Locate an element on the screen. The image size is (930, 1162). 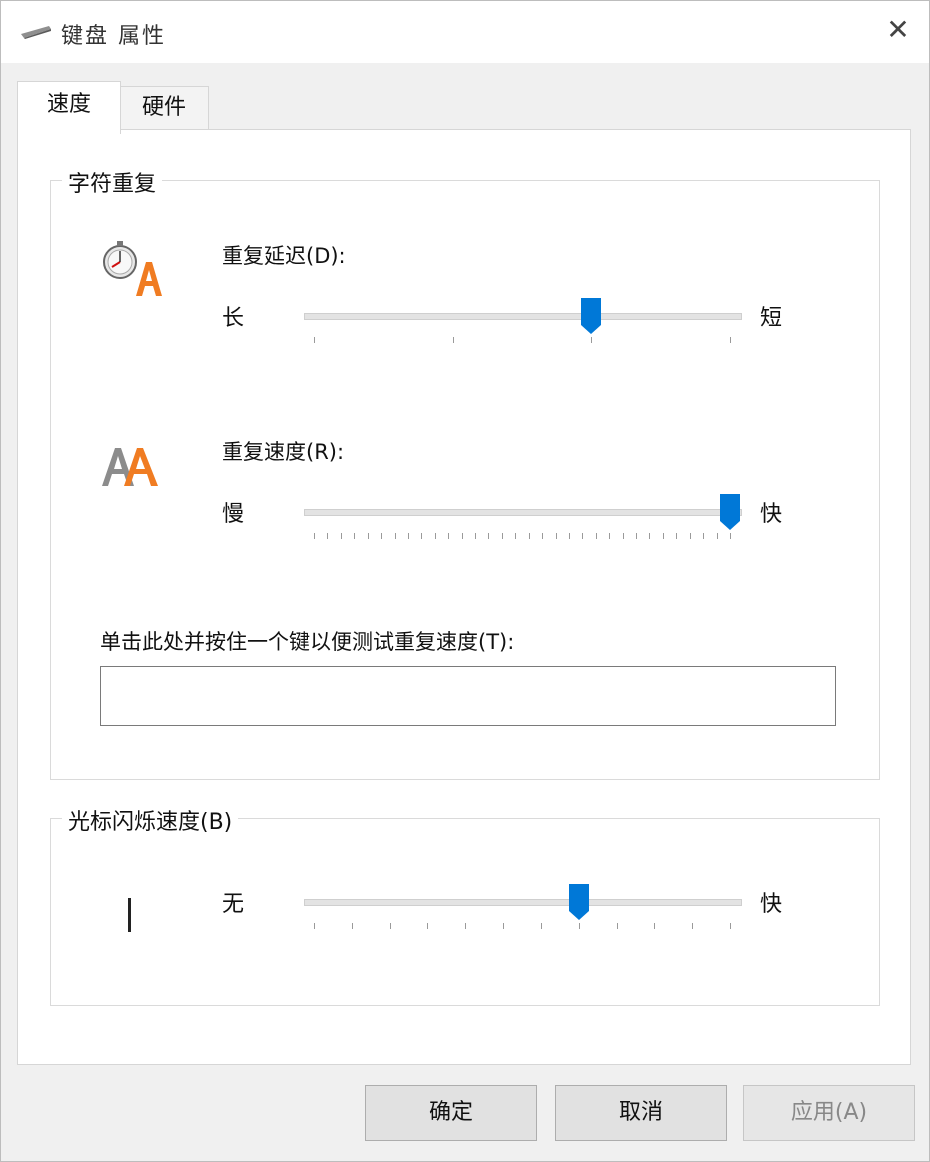
cursor-blink-slider is located at coordinates (523, 913).